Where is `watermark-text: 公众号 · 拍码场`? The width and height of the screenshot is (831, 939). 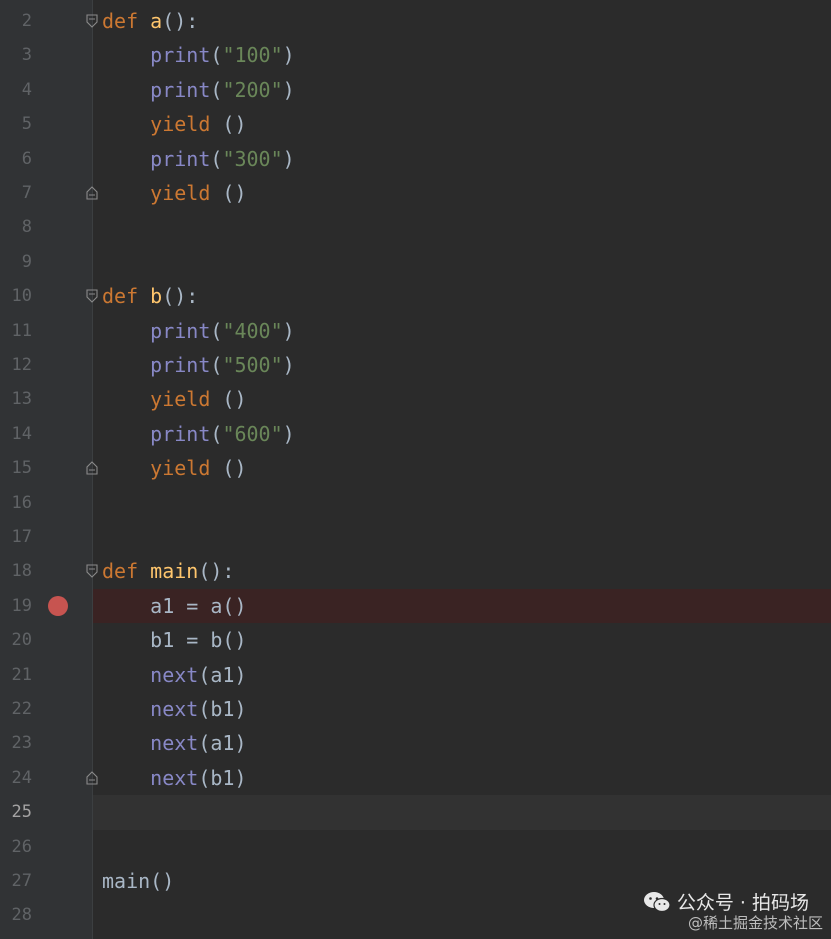 watermark-text: 公众号 · 拍码场 is located at coordinates (742, 903).